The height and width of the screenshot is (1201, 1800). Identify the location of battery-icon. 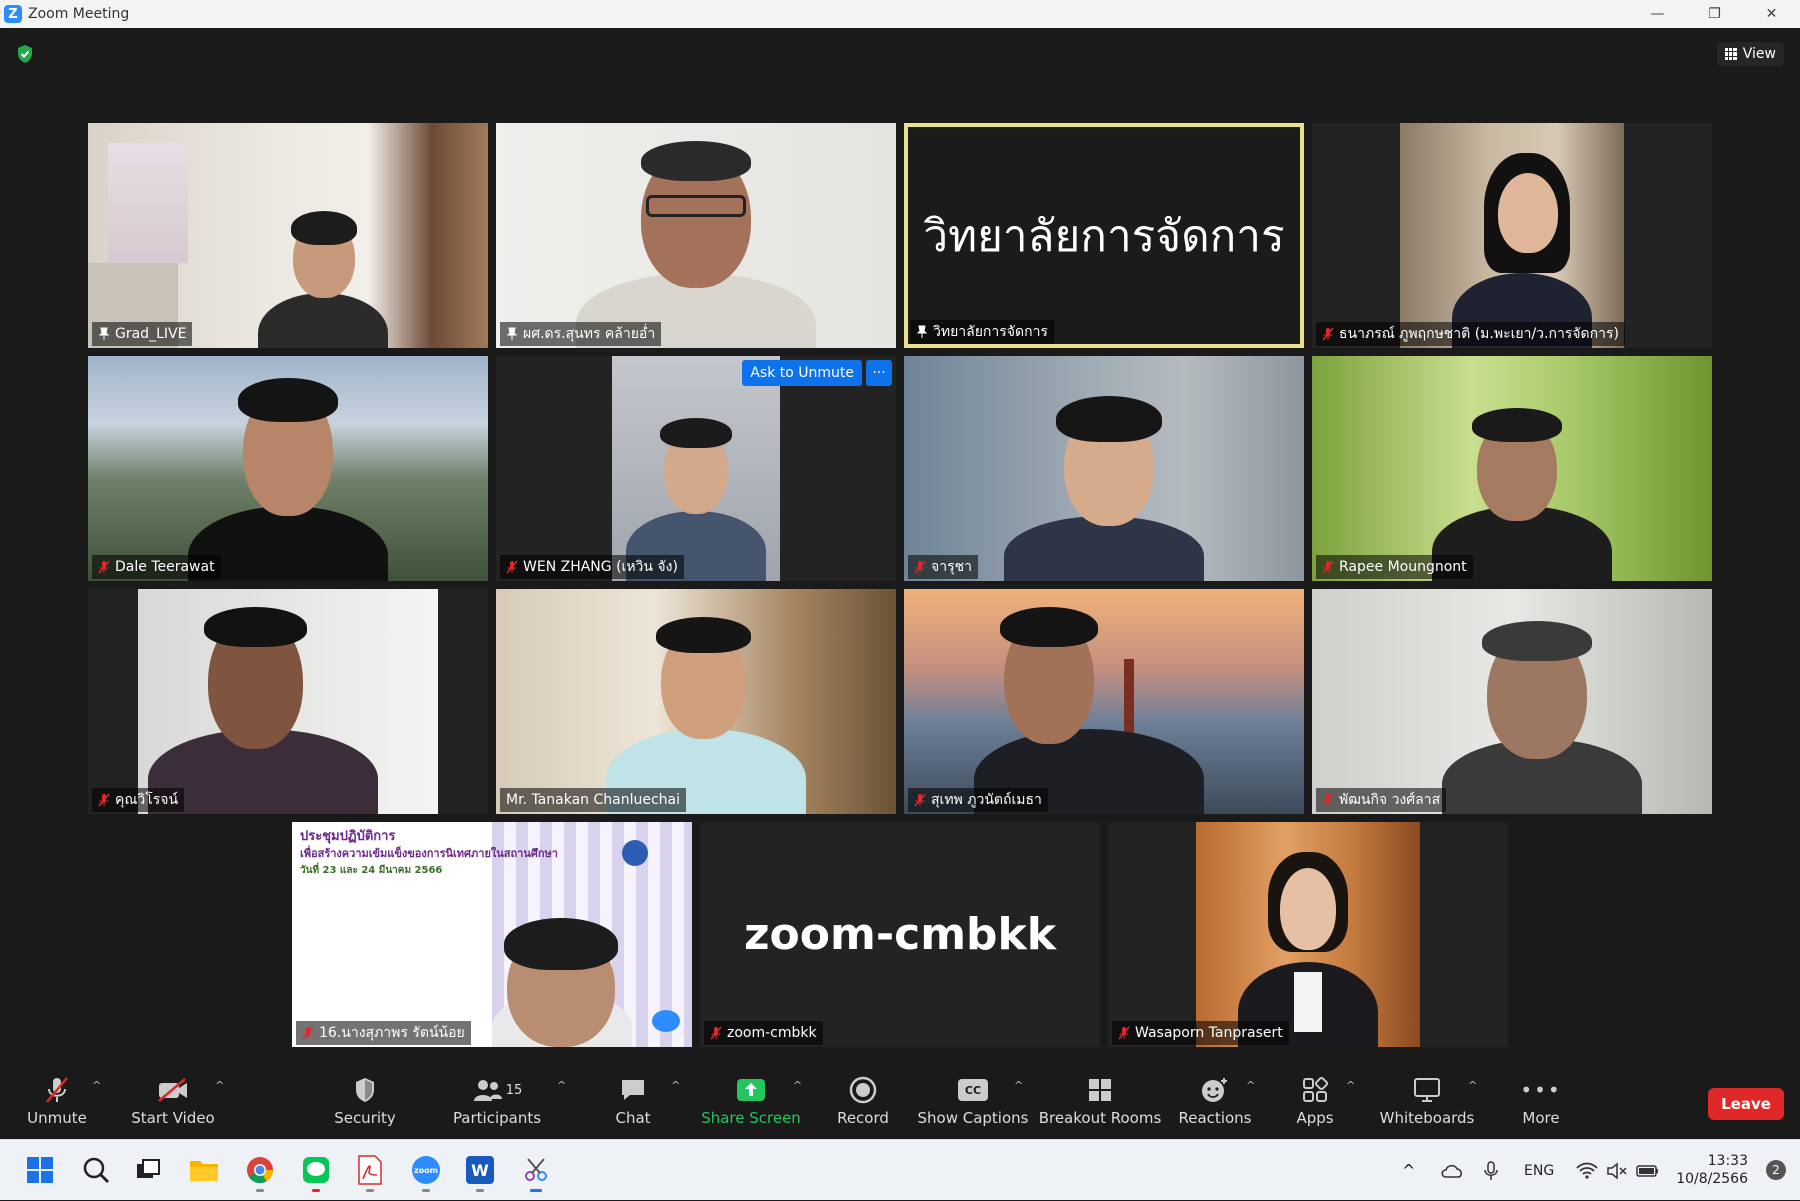
(1648, 1170).